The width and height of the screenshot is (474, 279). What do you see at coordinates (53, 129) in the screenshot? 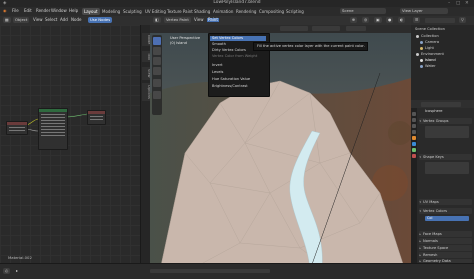
I see `principled-bsdf-node` at bounding box center [53, 129].